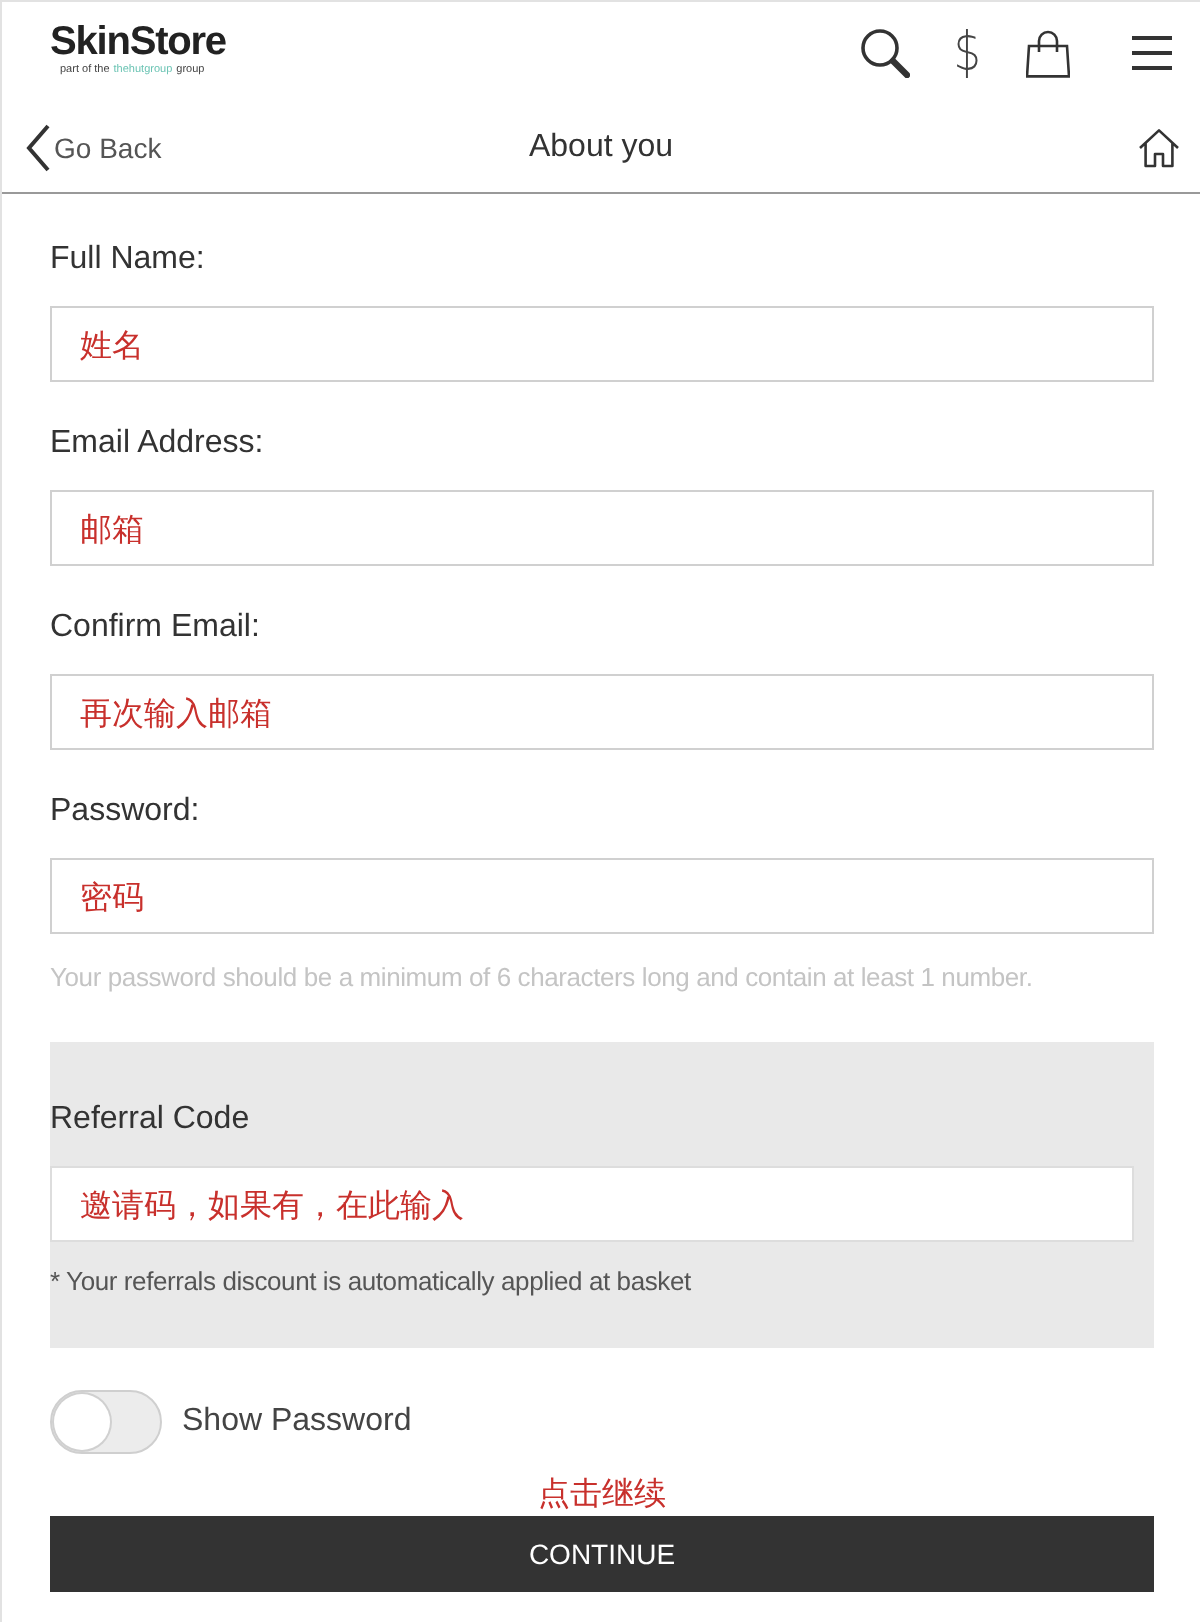 This screenshot has width=1200, height=1622. Describe the element at coordinates (1152, 53) in the screenshot. I see `menu-icon` at that location.